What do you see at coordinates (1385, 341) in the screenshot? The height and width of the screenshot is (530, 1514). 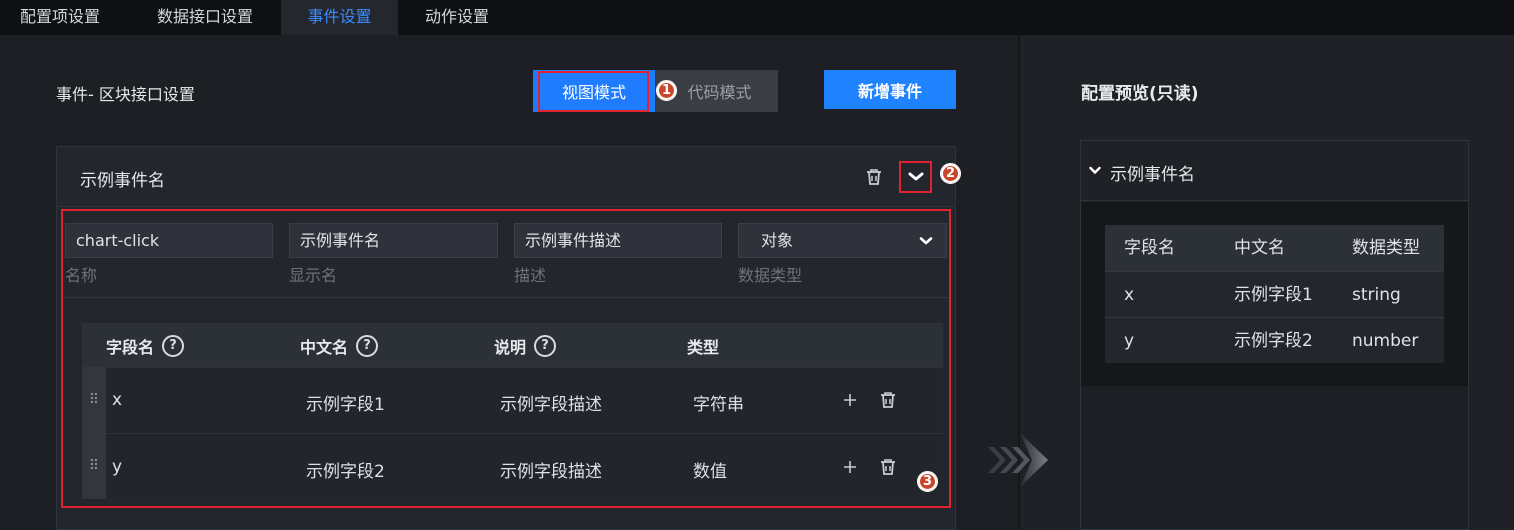 I see `preview-cell: number` at bounding box center [1385, 341].